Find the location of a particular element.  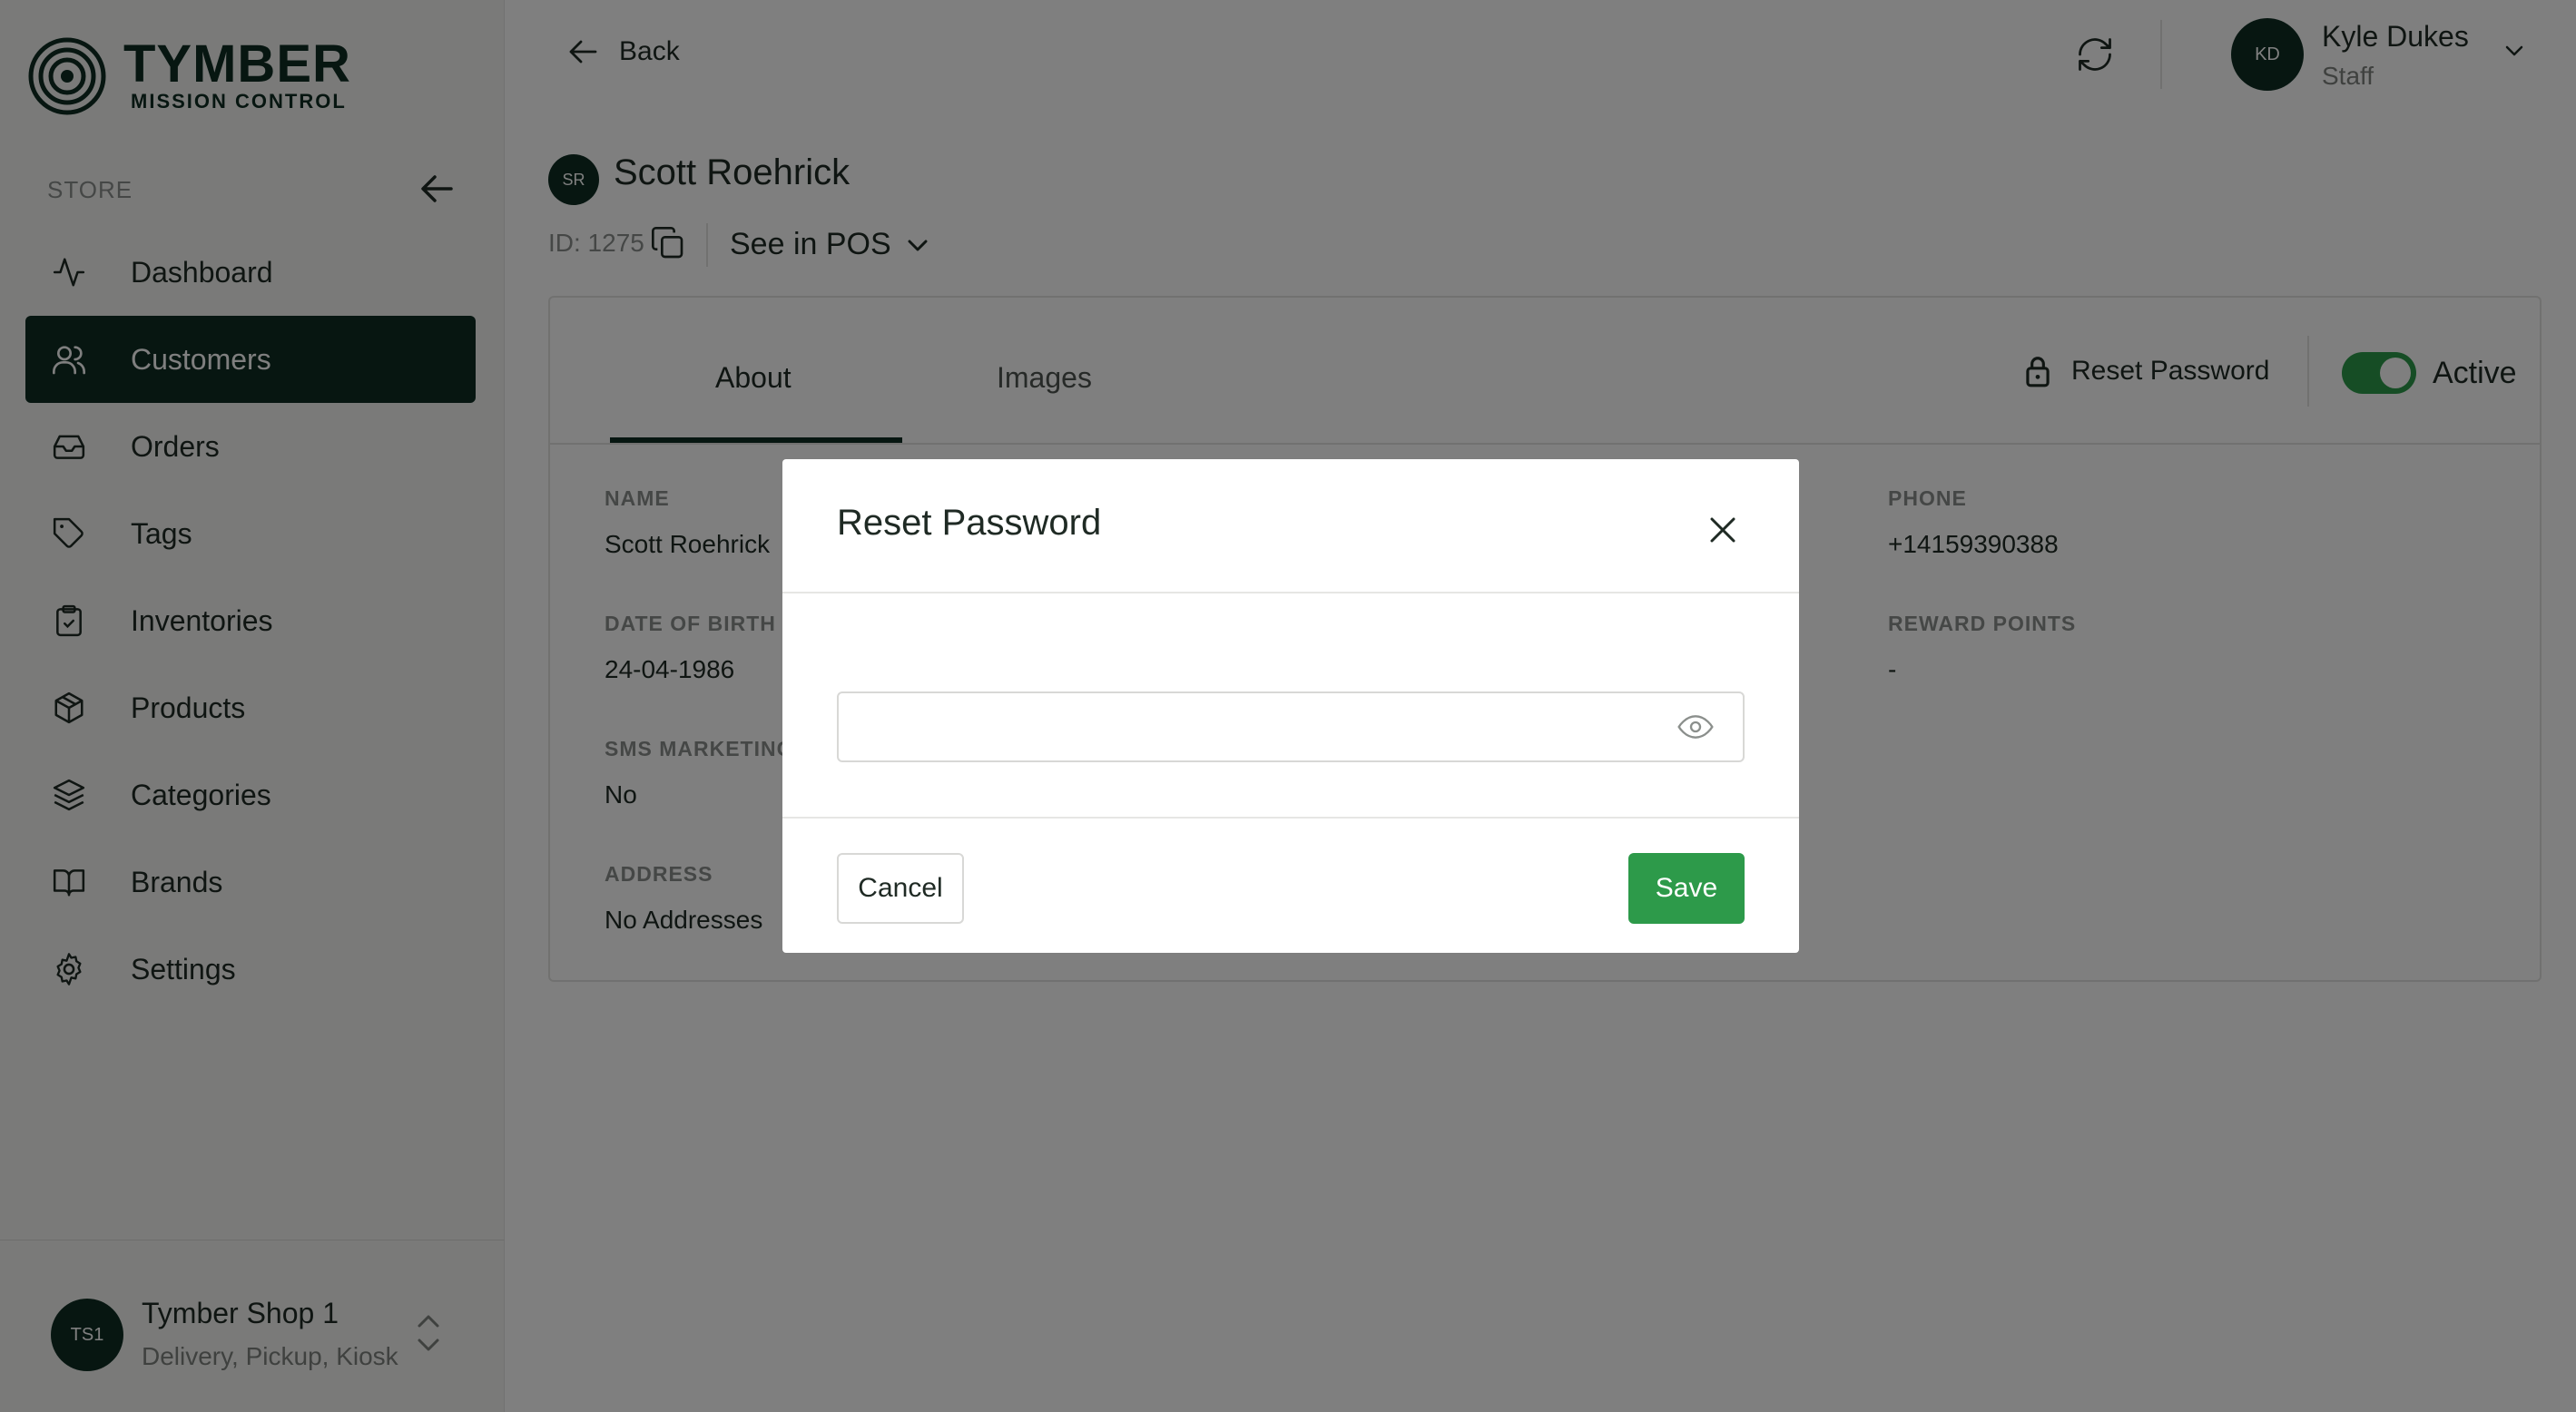

close-icon is located at coordinates (1722, 530).